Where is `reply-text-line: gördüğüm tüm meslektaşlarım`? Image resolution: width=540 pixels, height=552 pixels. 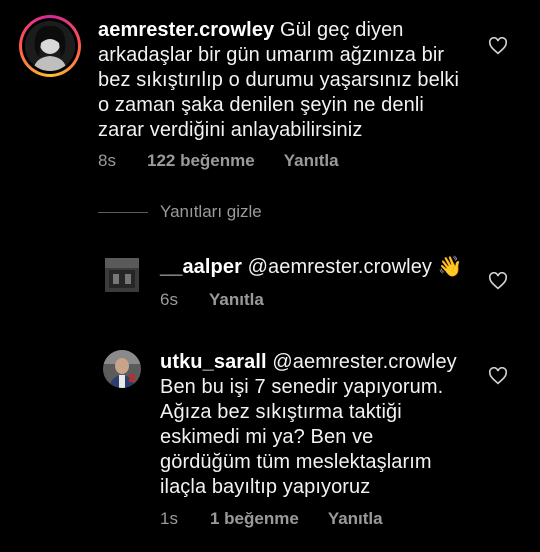
reply-text-line: gördüğüm tüm meslektaşlarım is located at coordinates (296, 462).